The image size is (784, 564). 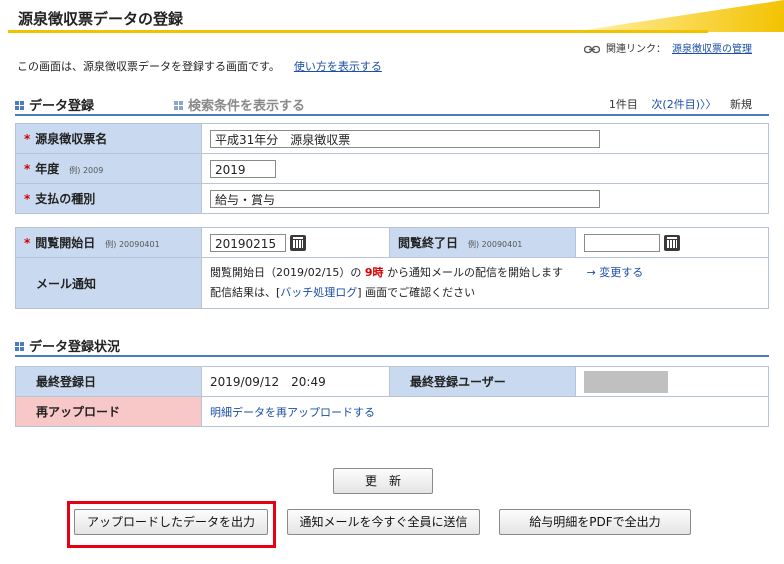 I want to click on start-date-input: 20190215, so click(x=248, y=242).